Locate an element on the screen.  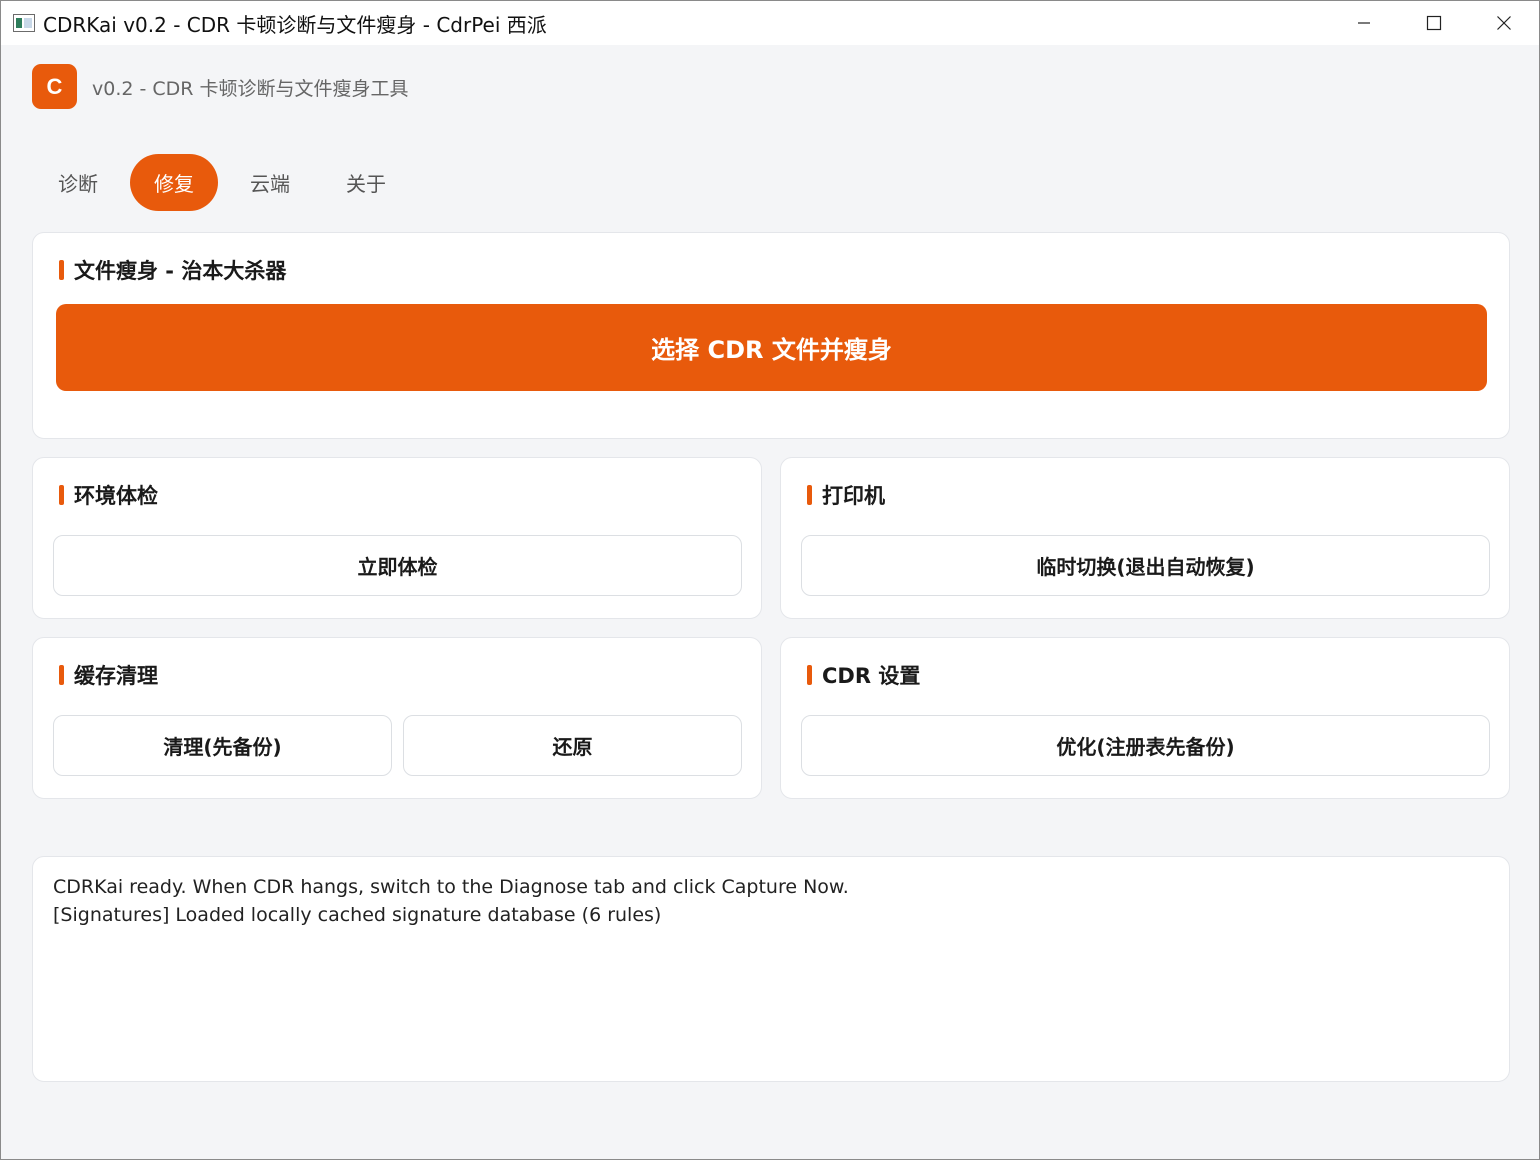
env-check-button: 立即体检 is located at coordinates (397, 565).